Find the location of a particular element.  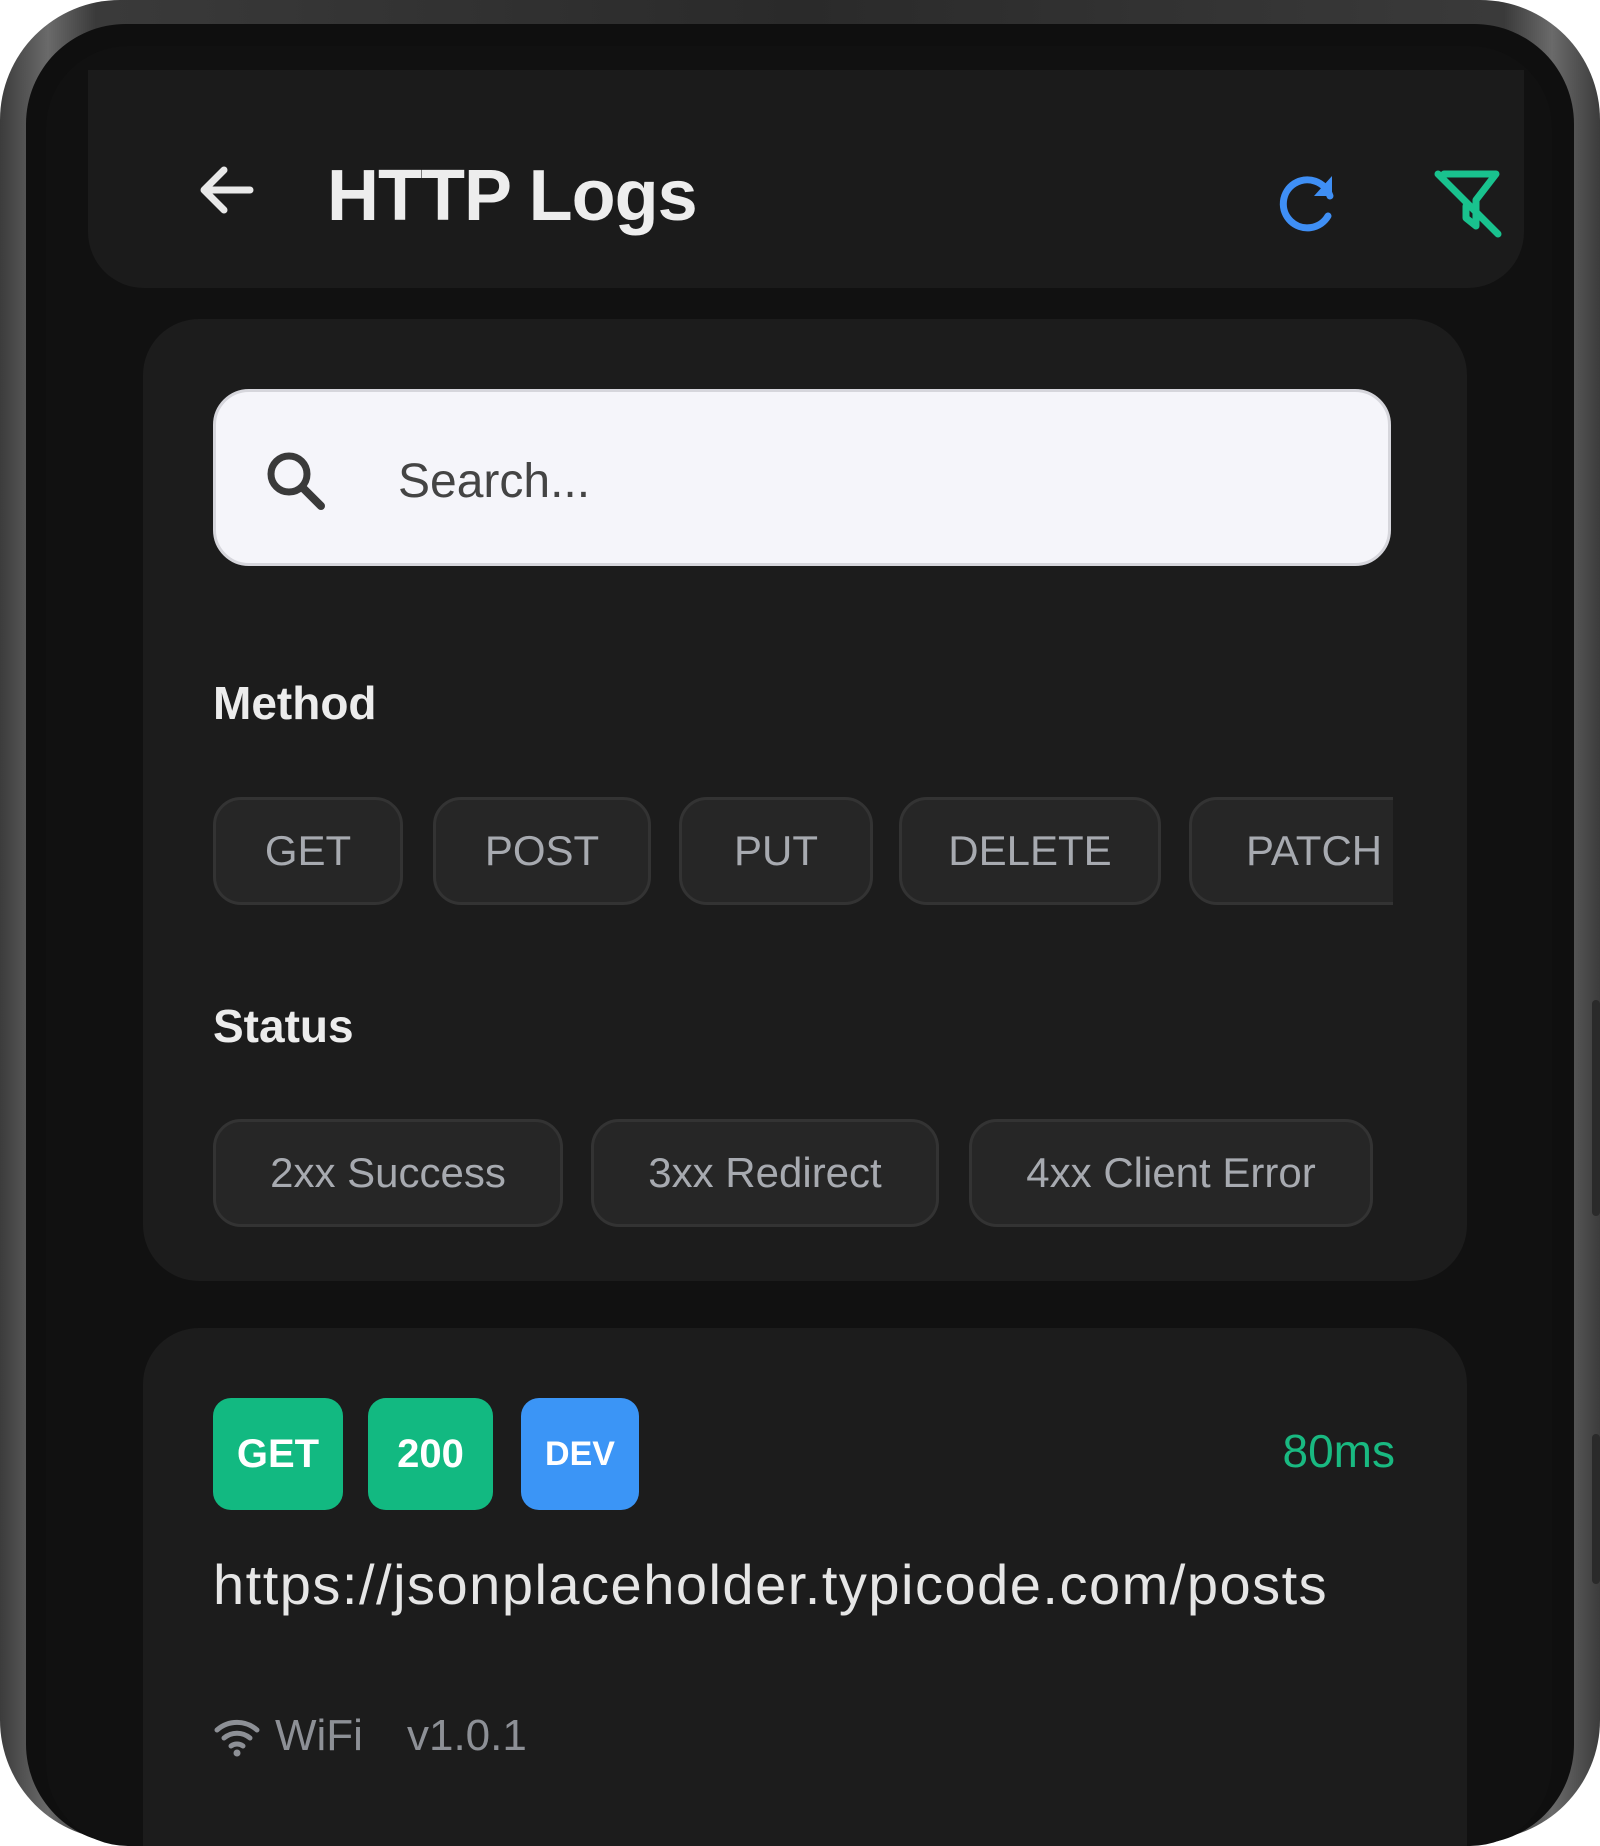

status-code-badge: 200 is located at coordinates (430, 1454).